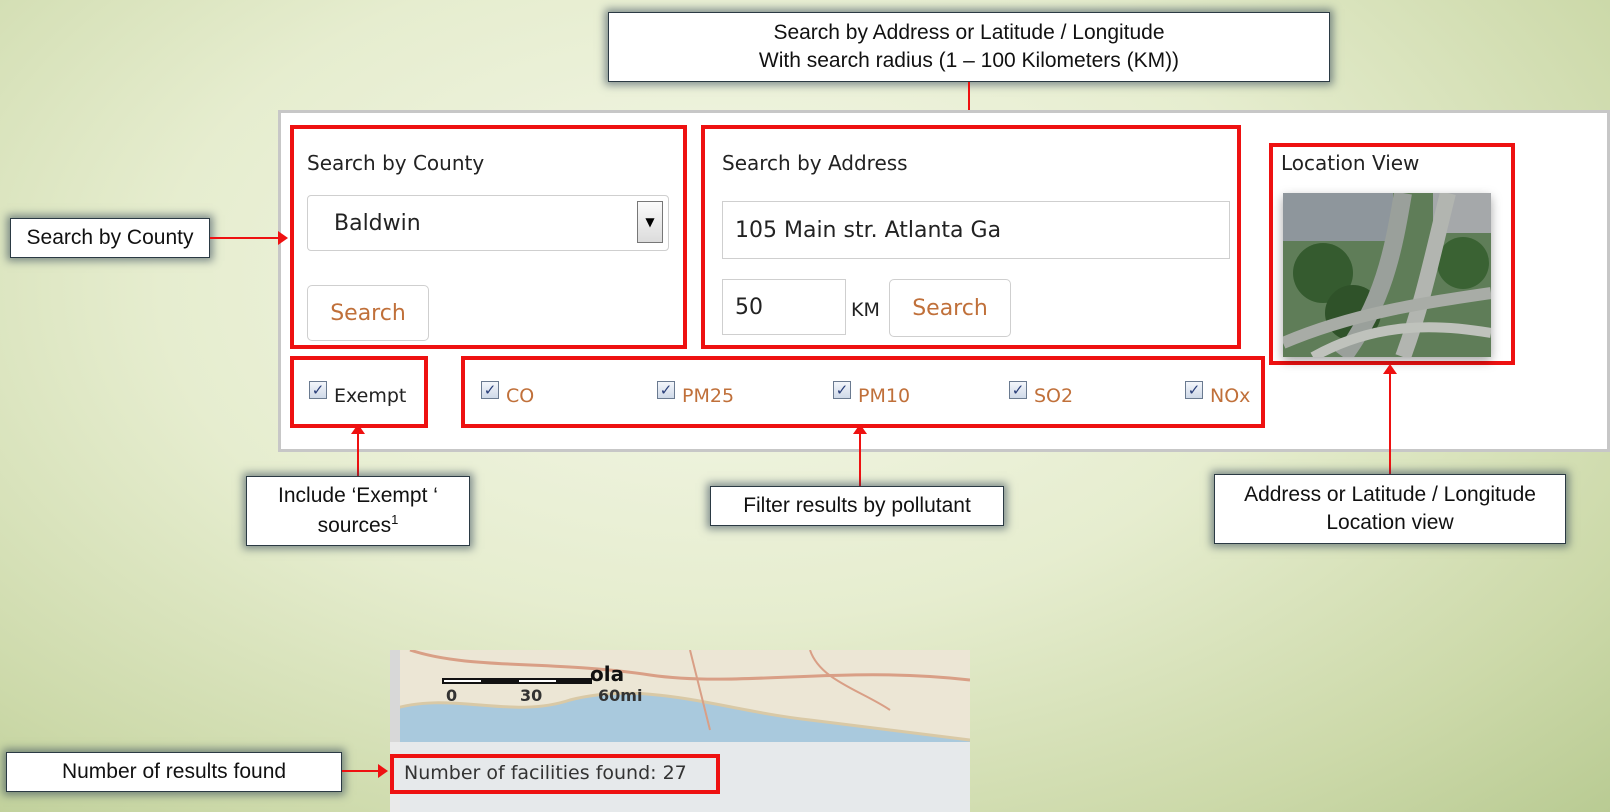 This screenshot has width=1610, height=812. I want to click on callout-pollutant-text: Filter results by pollutant, so click(857, 505).